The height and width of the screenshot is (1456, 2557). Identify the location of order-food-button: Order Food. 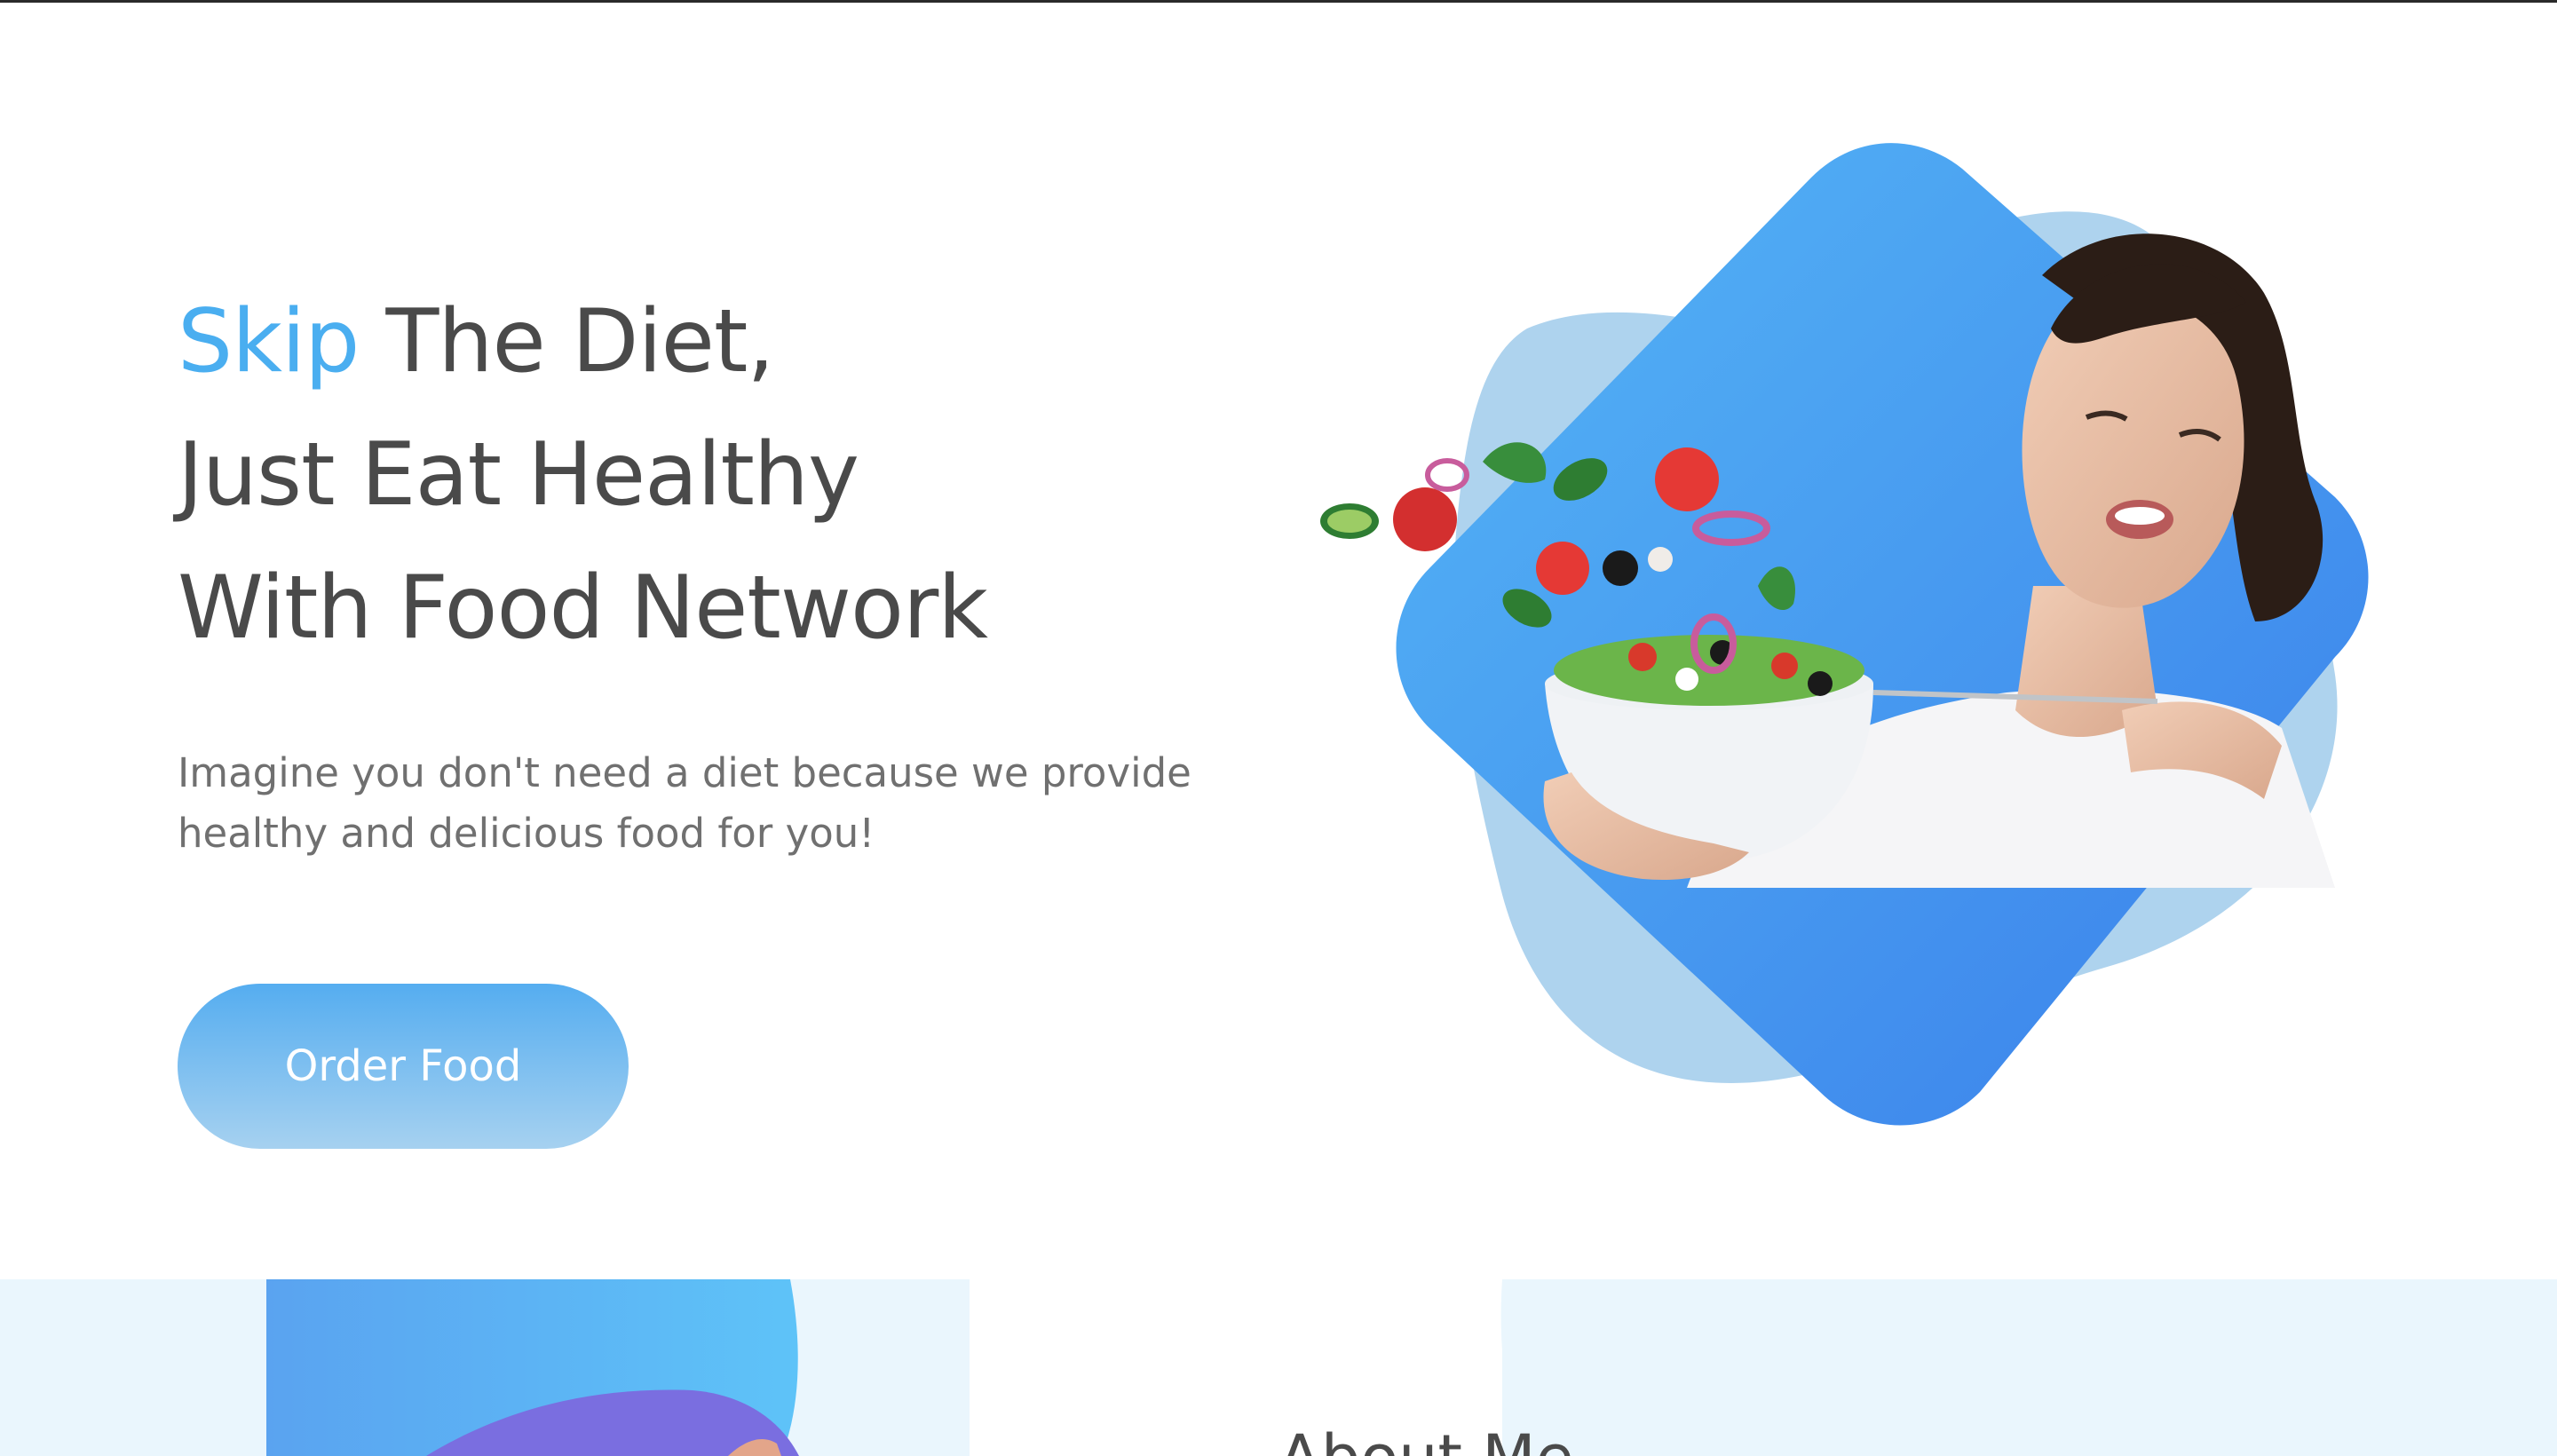
(403, 1066).